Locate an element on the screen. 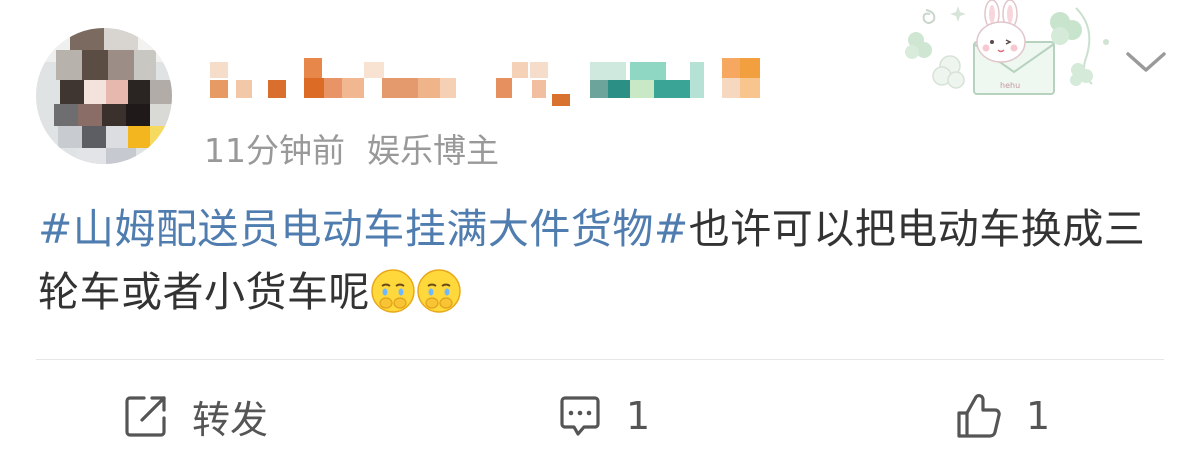  repost-button: 转发 is located at coordinates (195, 416).